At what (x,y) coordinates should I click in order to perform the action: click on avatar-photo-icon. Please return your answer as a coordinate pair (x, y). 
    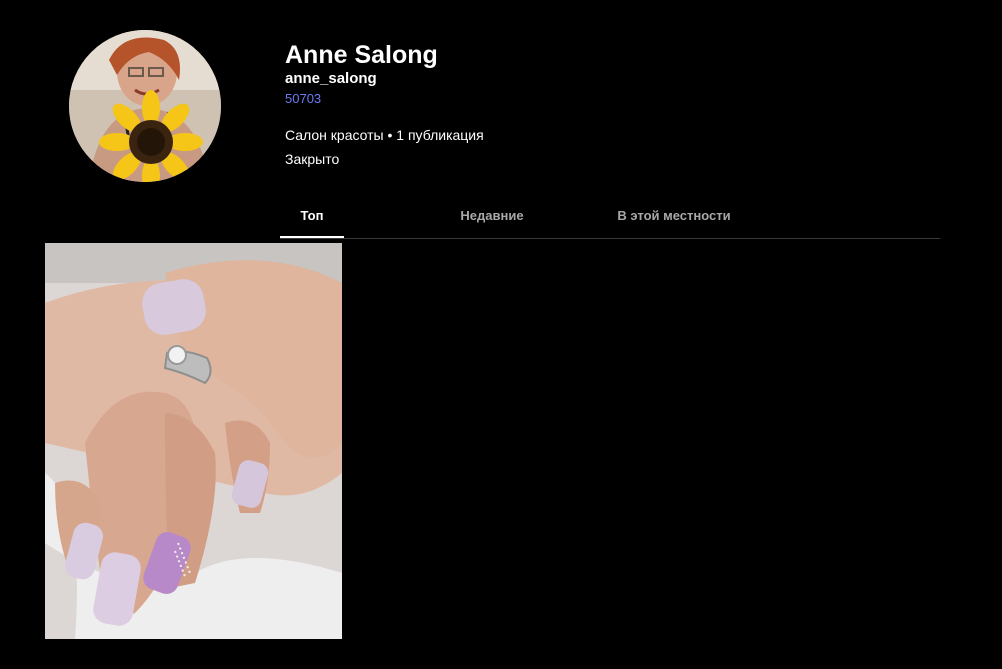
    Looking at the image, I should click on (145, 106).